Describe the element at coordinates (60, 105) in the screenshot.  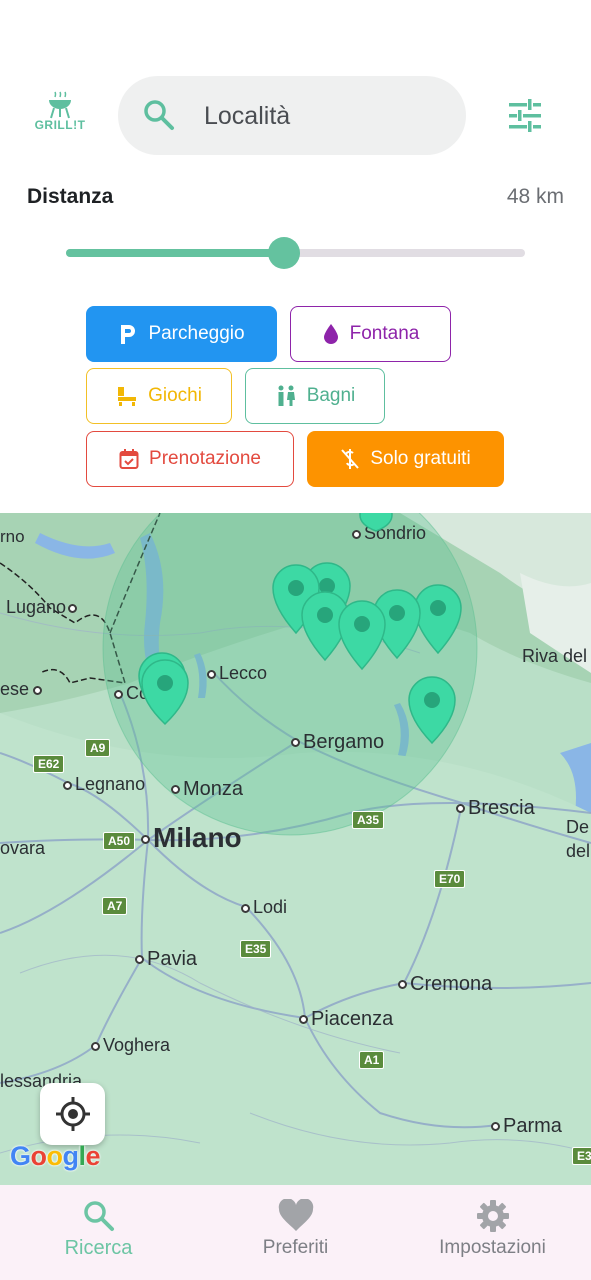
I see `grill-icon` at that location.